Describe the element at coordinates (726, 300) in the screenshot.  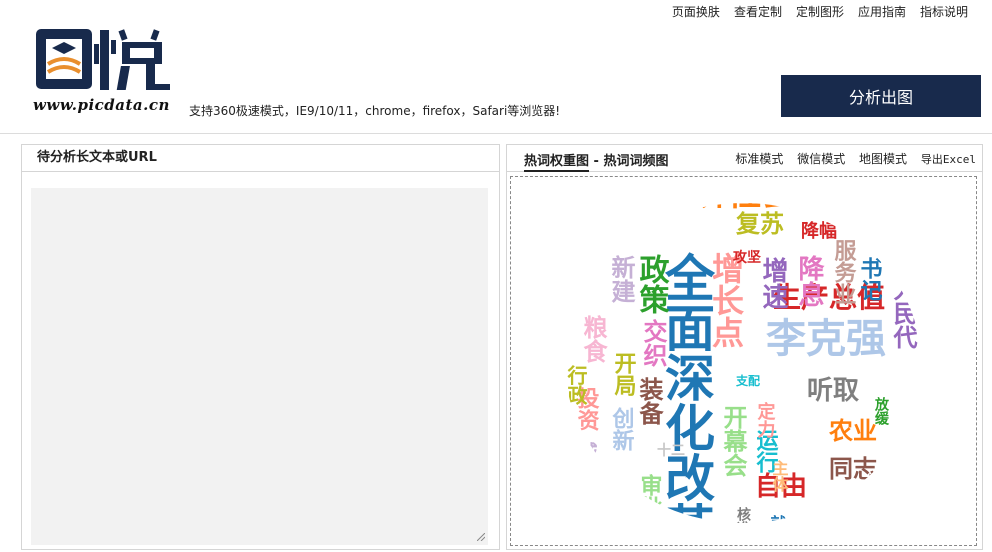
I see `cloud-word: 增长点` at that location.